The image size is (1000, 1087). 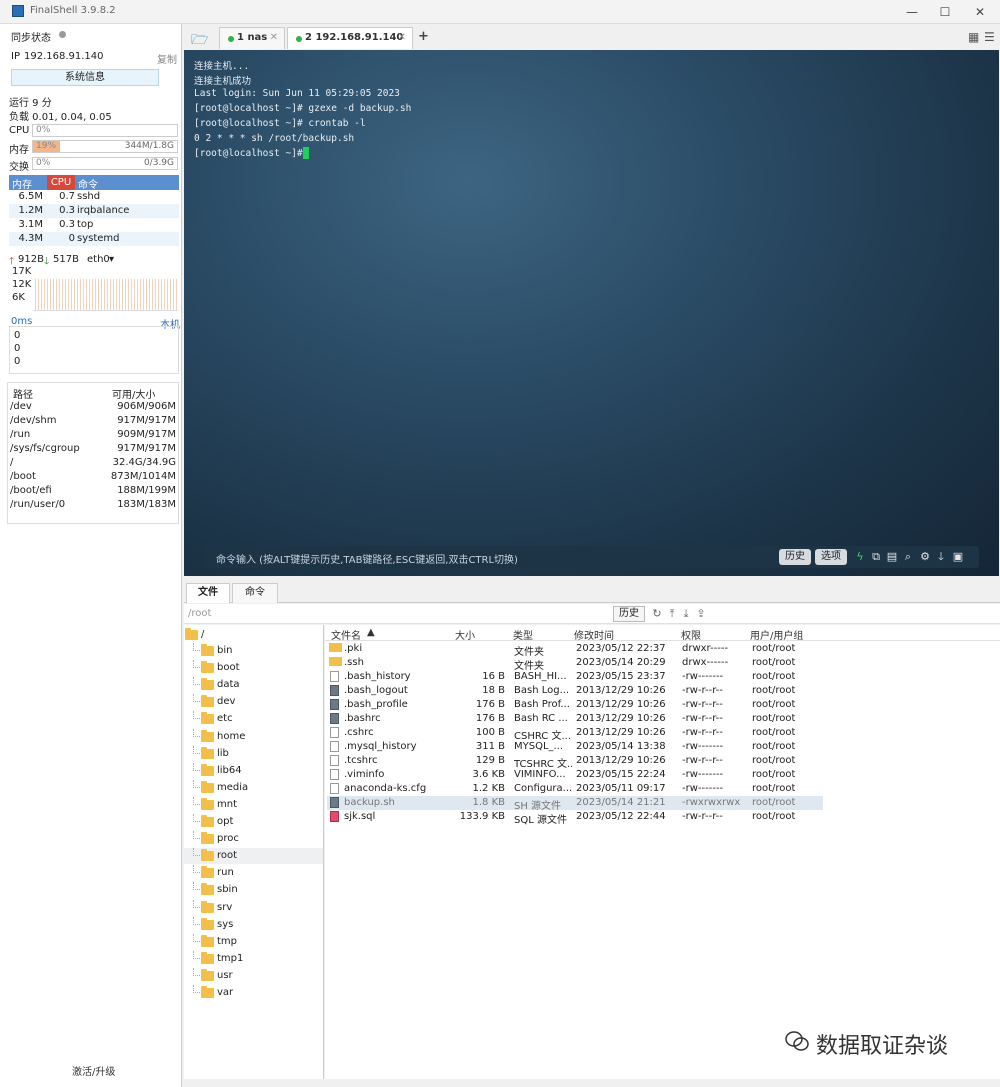 What do you see at coordinates (253, 787) in the screenshot?
I see `tree-node-media: media` at bounding box center [253, 787].